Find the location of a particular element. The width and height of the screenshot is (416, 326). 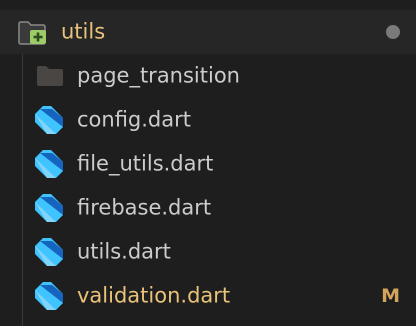

tree-item-label: file_utils.dart is located at coordinates (145, 163).